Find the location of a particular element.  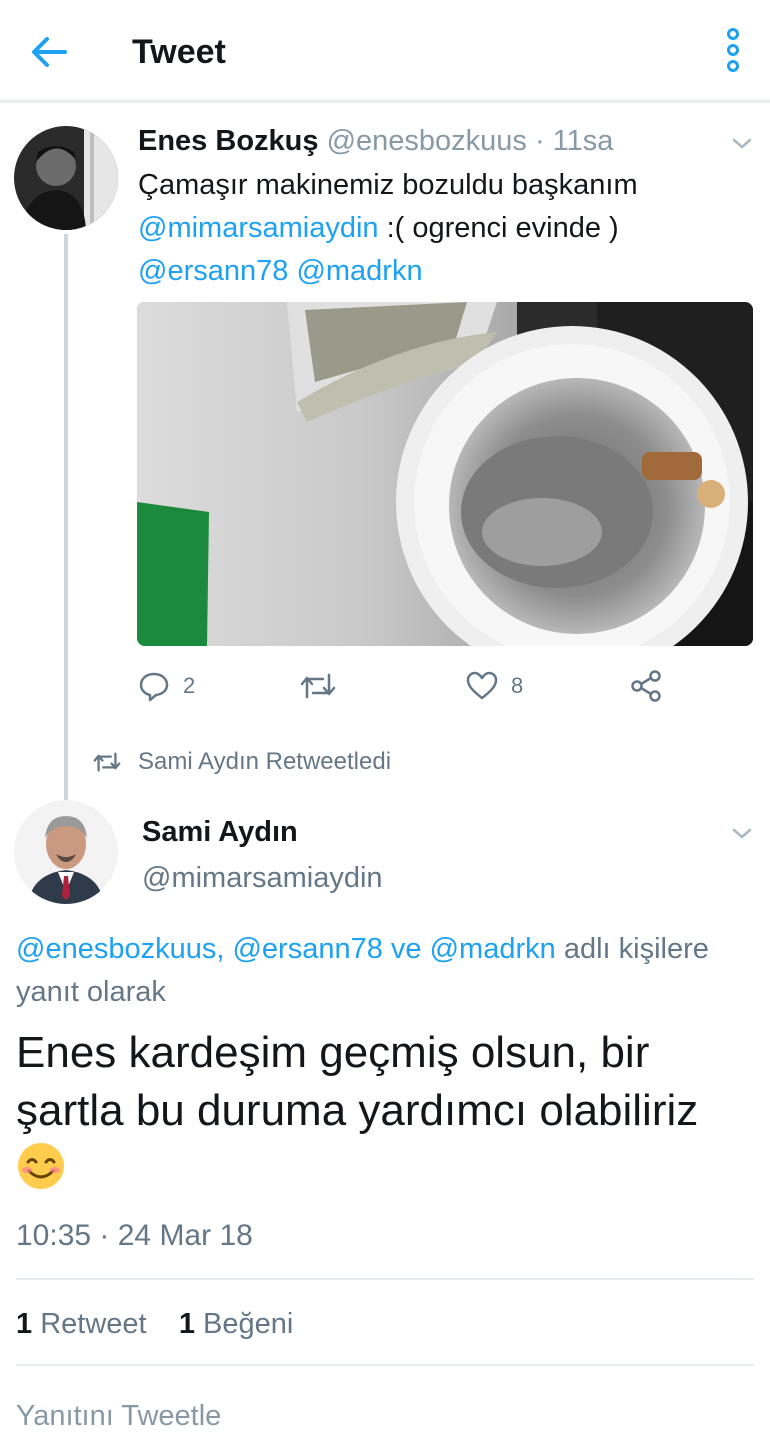

author-handle: @mimarsamiaydin is located at coordinates (262, 878).